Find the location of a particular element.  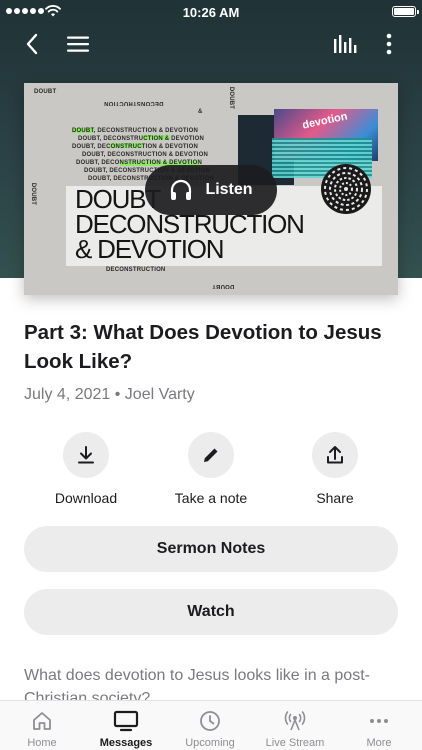

share-icon is located at coordinates (335, 455).